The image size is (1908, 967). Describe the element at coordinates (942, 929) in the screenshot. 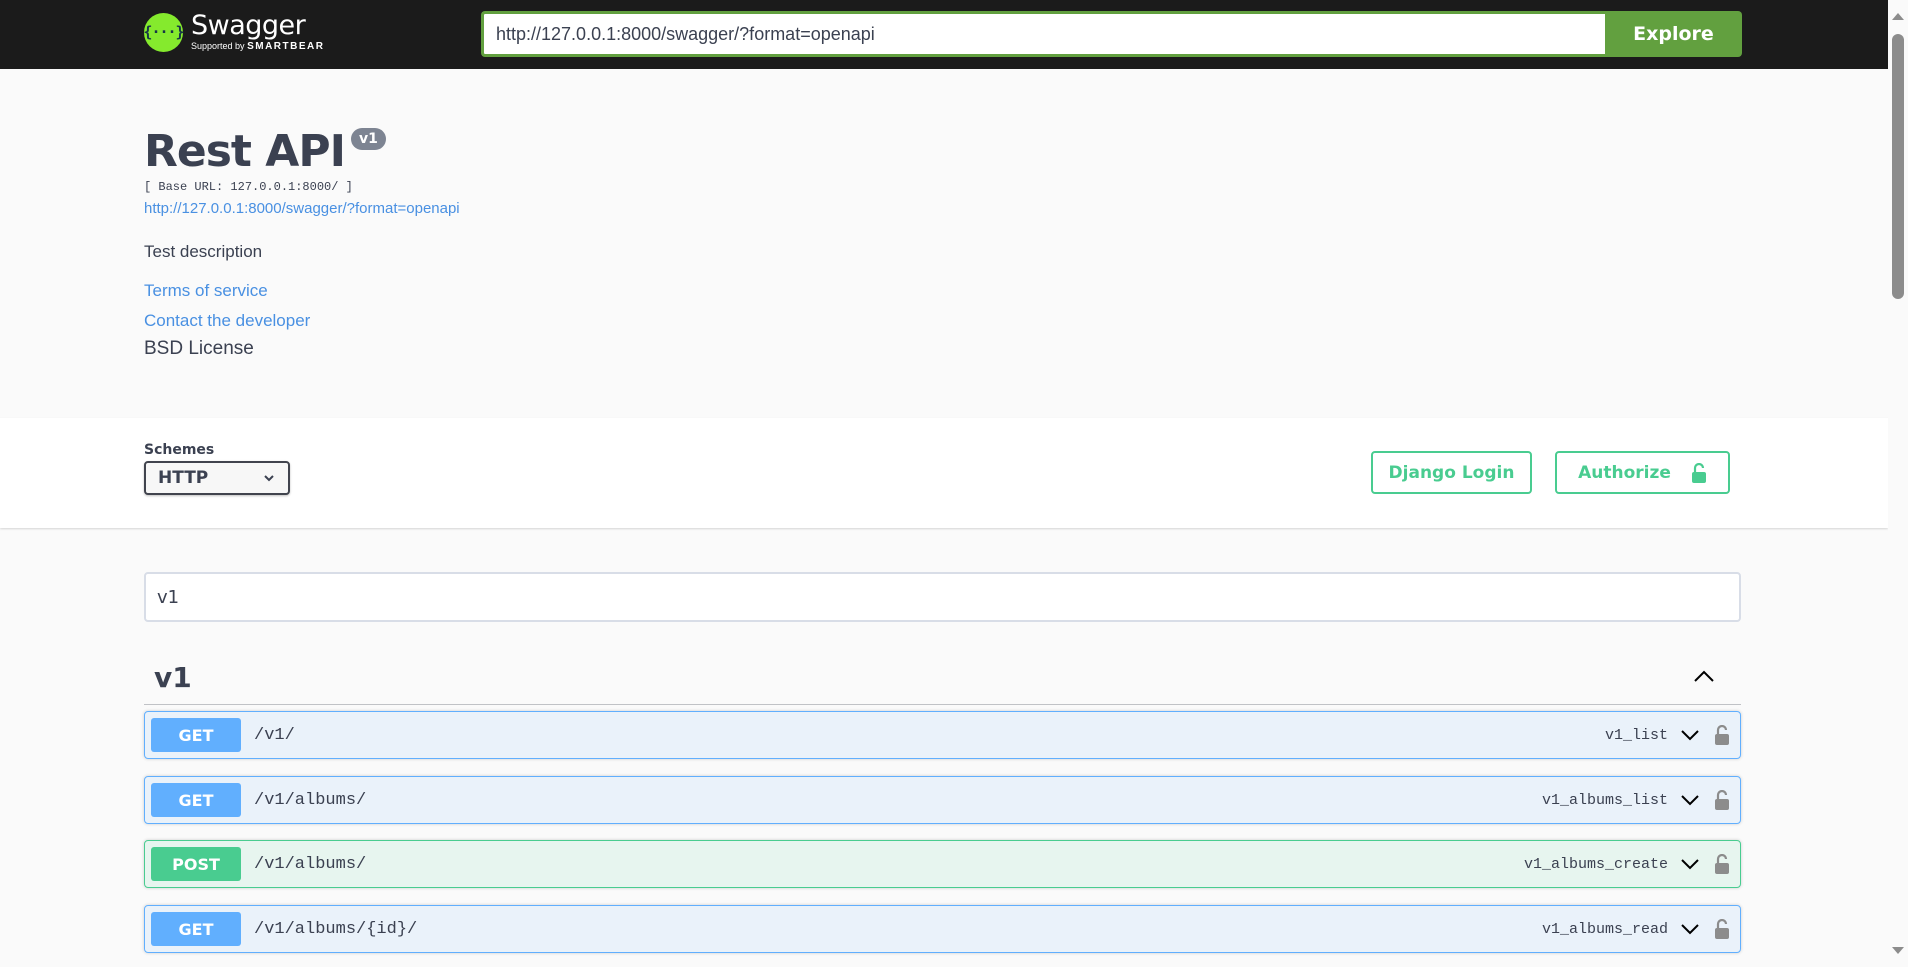

I see `operation-row: GET /v1/albums/{id}/ v1_albums_read` at that location.